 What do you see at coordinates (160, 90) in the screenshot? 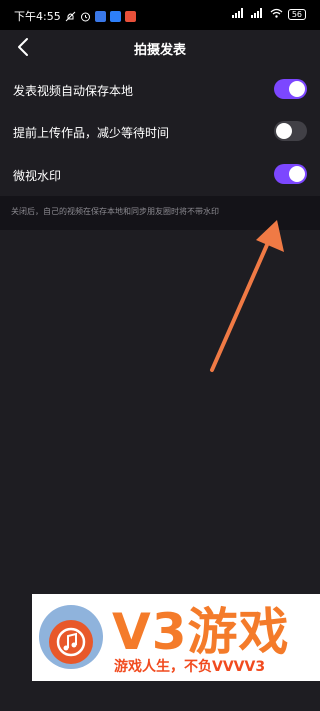
I see `setting-row-auto-save: 发表视频自动保存本地` at bounding box center [160, 90].